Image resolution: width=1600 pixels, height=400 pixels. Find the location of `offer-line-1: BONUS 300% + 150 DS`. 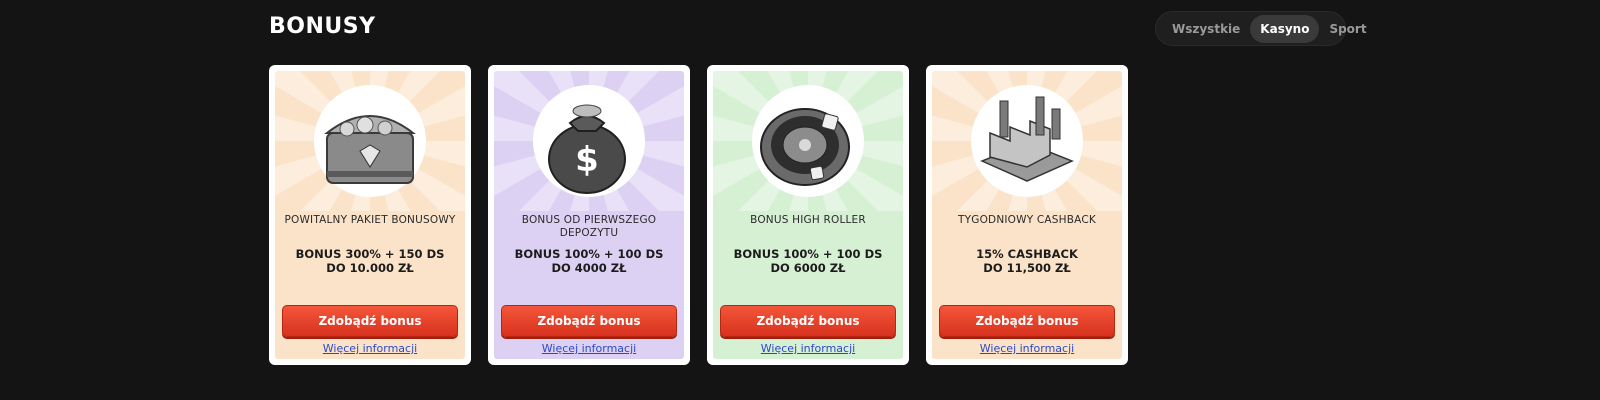

offer-line-1: BONUS 300% + 150 DS is located at coordinates (370, 254).